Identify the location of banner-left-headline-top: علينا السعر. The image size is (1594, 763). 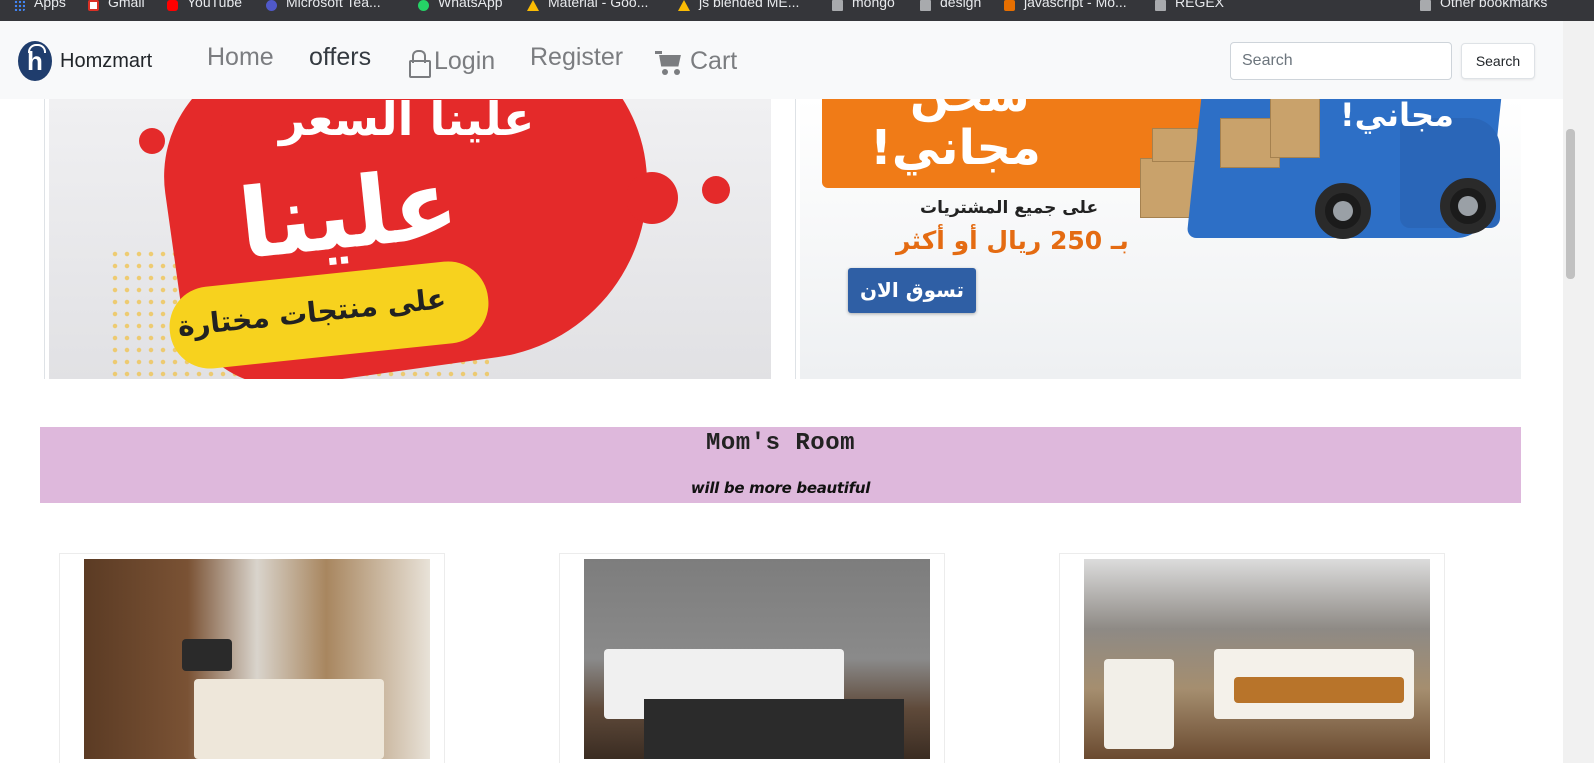
(407, 122).